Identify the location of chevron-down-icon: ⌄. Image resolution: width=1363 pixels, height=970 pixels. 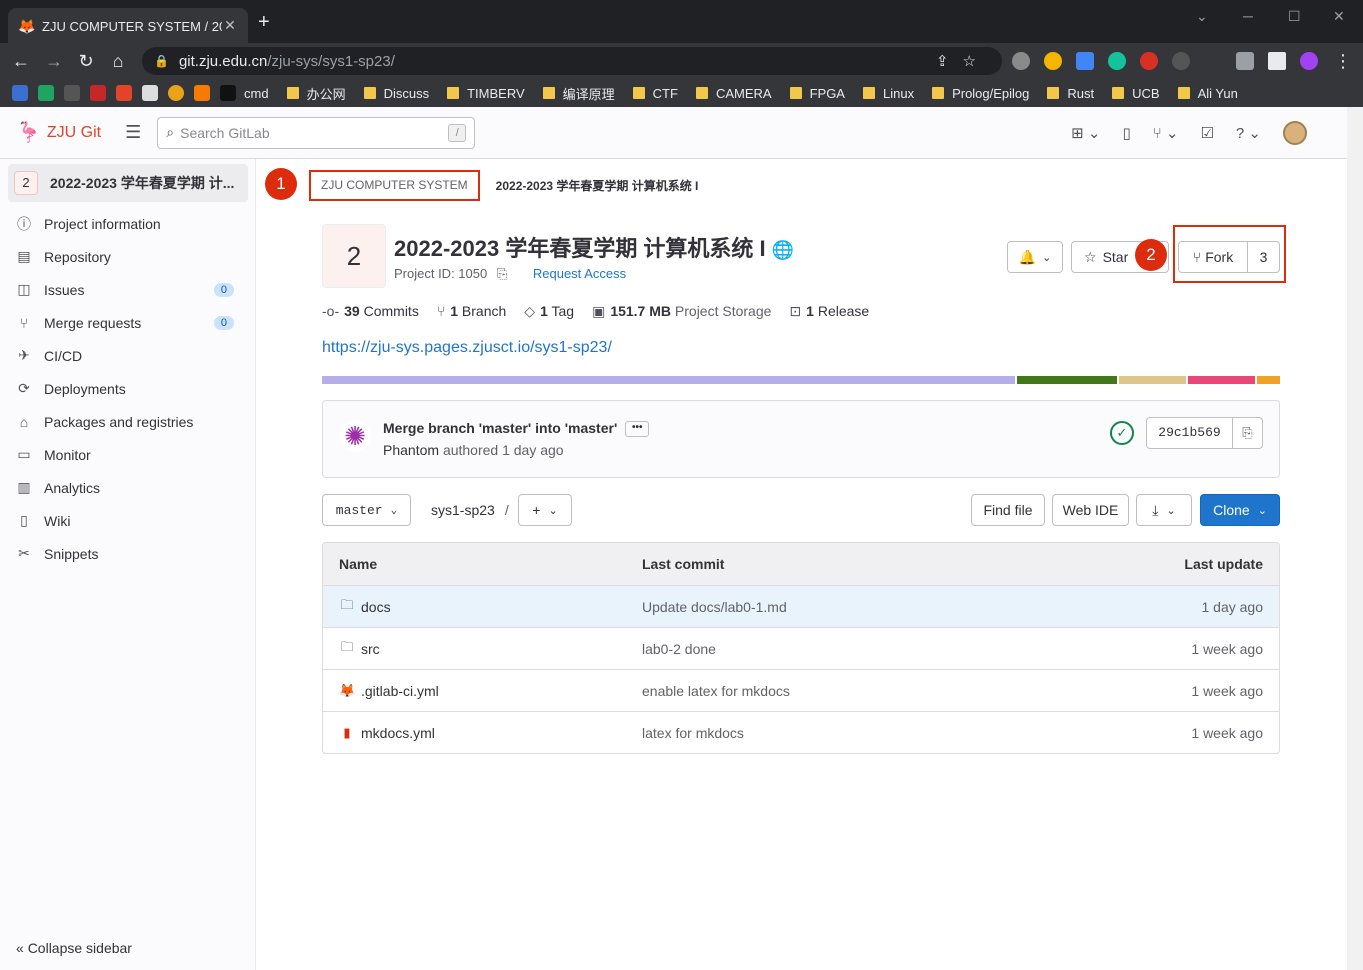
(1202, 16).